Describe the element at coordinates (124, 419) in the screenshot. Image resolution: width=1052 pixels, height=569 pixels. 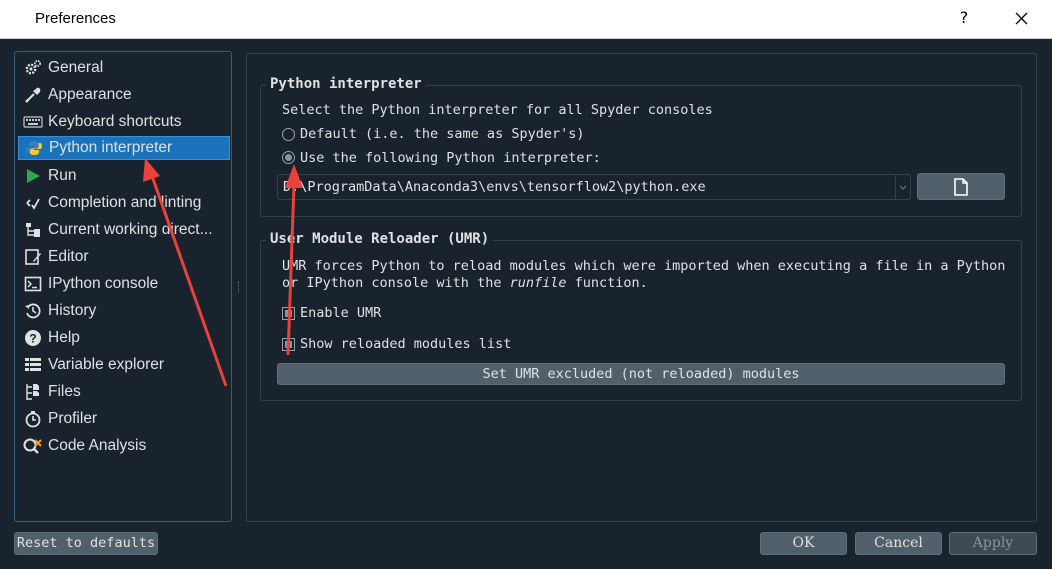
I see `sidebar-item-profiler: Profiler` at that location.